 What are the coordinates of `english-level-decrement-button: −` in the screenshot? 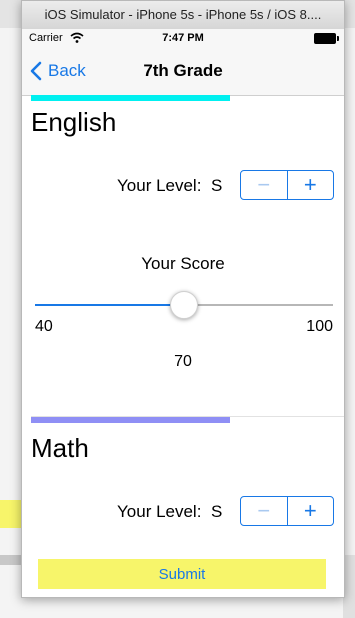 It's located at (264, 185).